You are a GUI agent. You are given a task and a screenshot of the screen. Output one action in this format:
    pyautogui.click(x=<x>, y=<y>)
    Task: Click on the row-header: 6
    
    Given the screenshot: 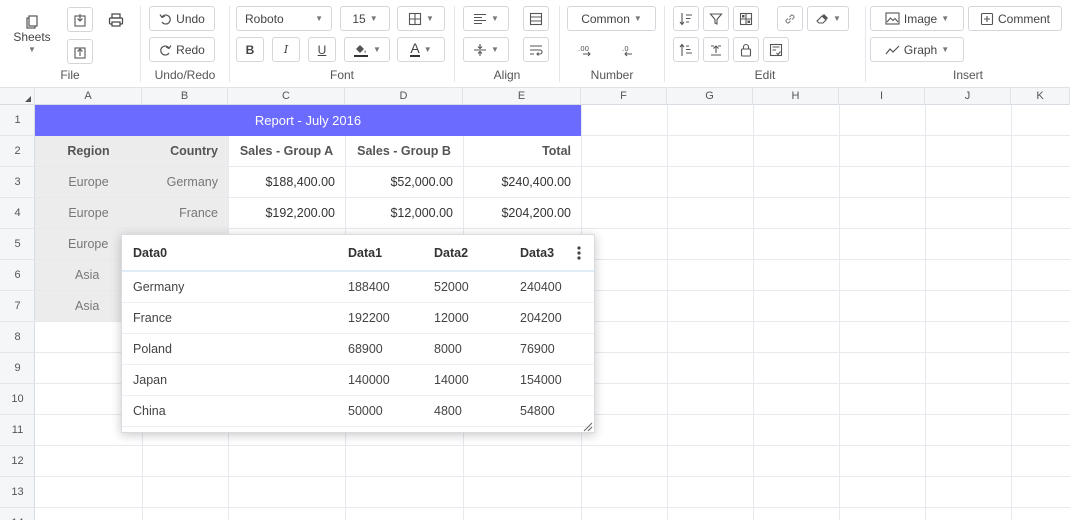 What is the action you would take?
    pyautogui.click(x=17, y=275)
    